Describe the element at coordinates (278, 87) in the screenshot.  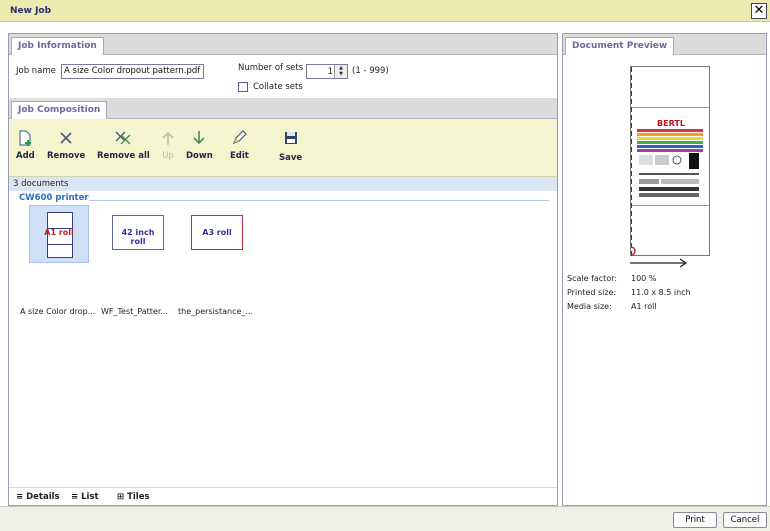
I see `collate-sets-label: Collate sets` at that location.